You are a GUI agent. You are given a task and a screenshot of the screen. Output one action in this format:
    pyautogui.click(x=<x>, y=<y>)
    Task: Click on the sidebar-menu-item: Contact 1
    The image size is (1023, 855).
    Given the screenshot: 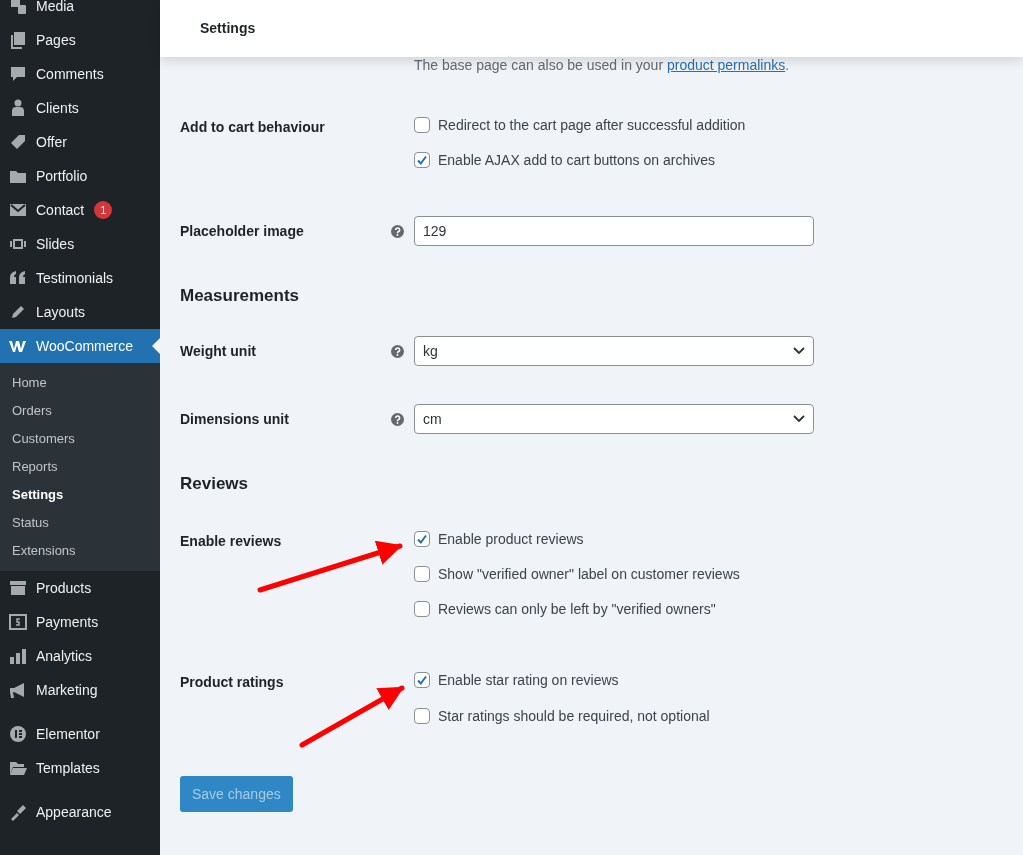 What is the action you would take?
    pyautogui.click(x=80, y=210)
    